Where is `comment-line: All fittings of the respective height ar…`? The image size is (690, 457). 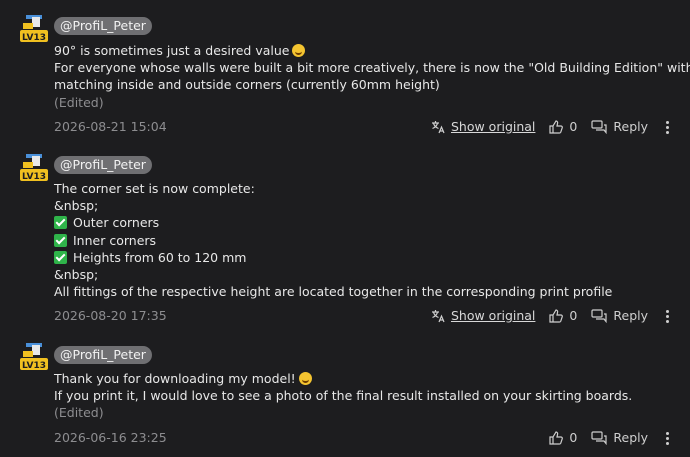 comment-line: All fittings of the respective height ar… is located at coordinates (333, 292).